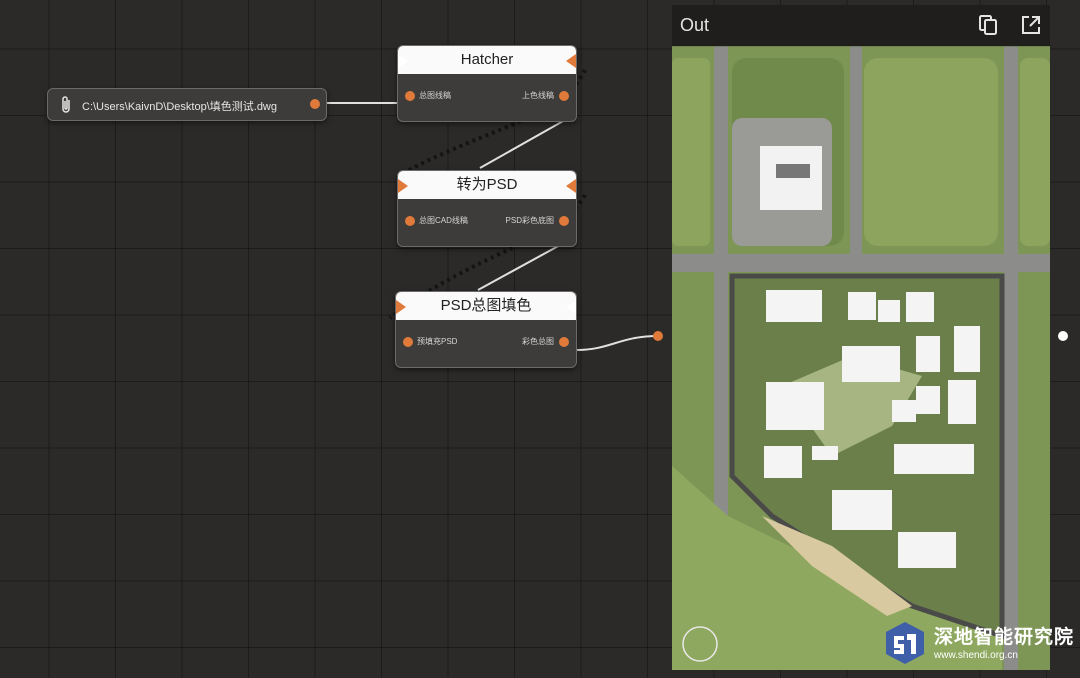 This screenshot has height=678, width=1080. I want to click on out-panel-title: Out, so click(695, 25).